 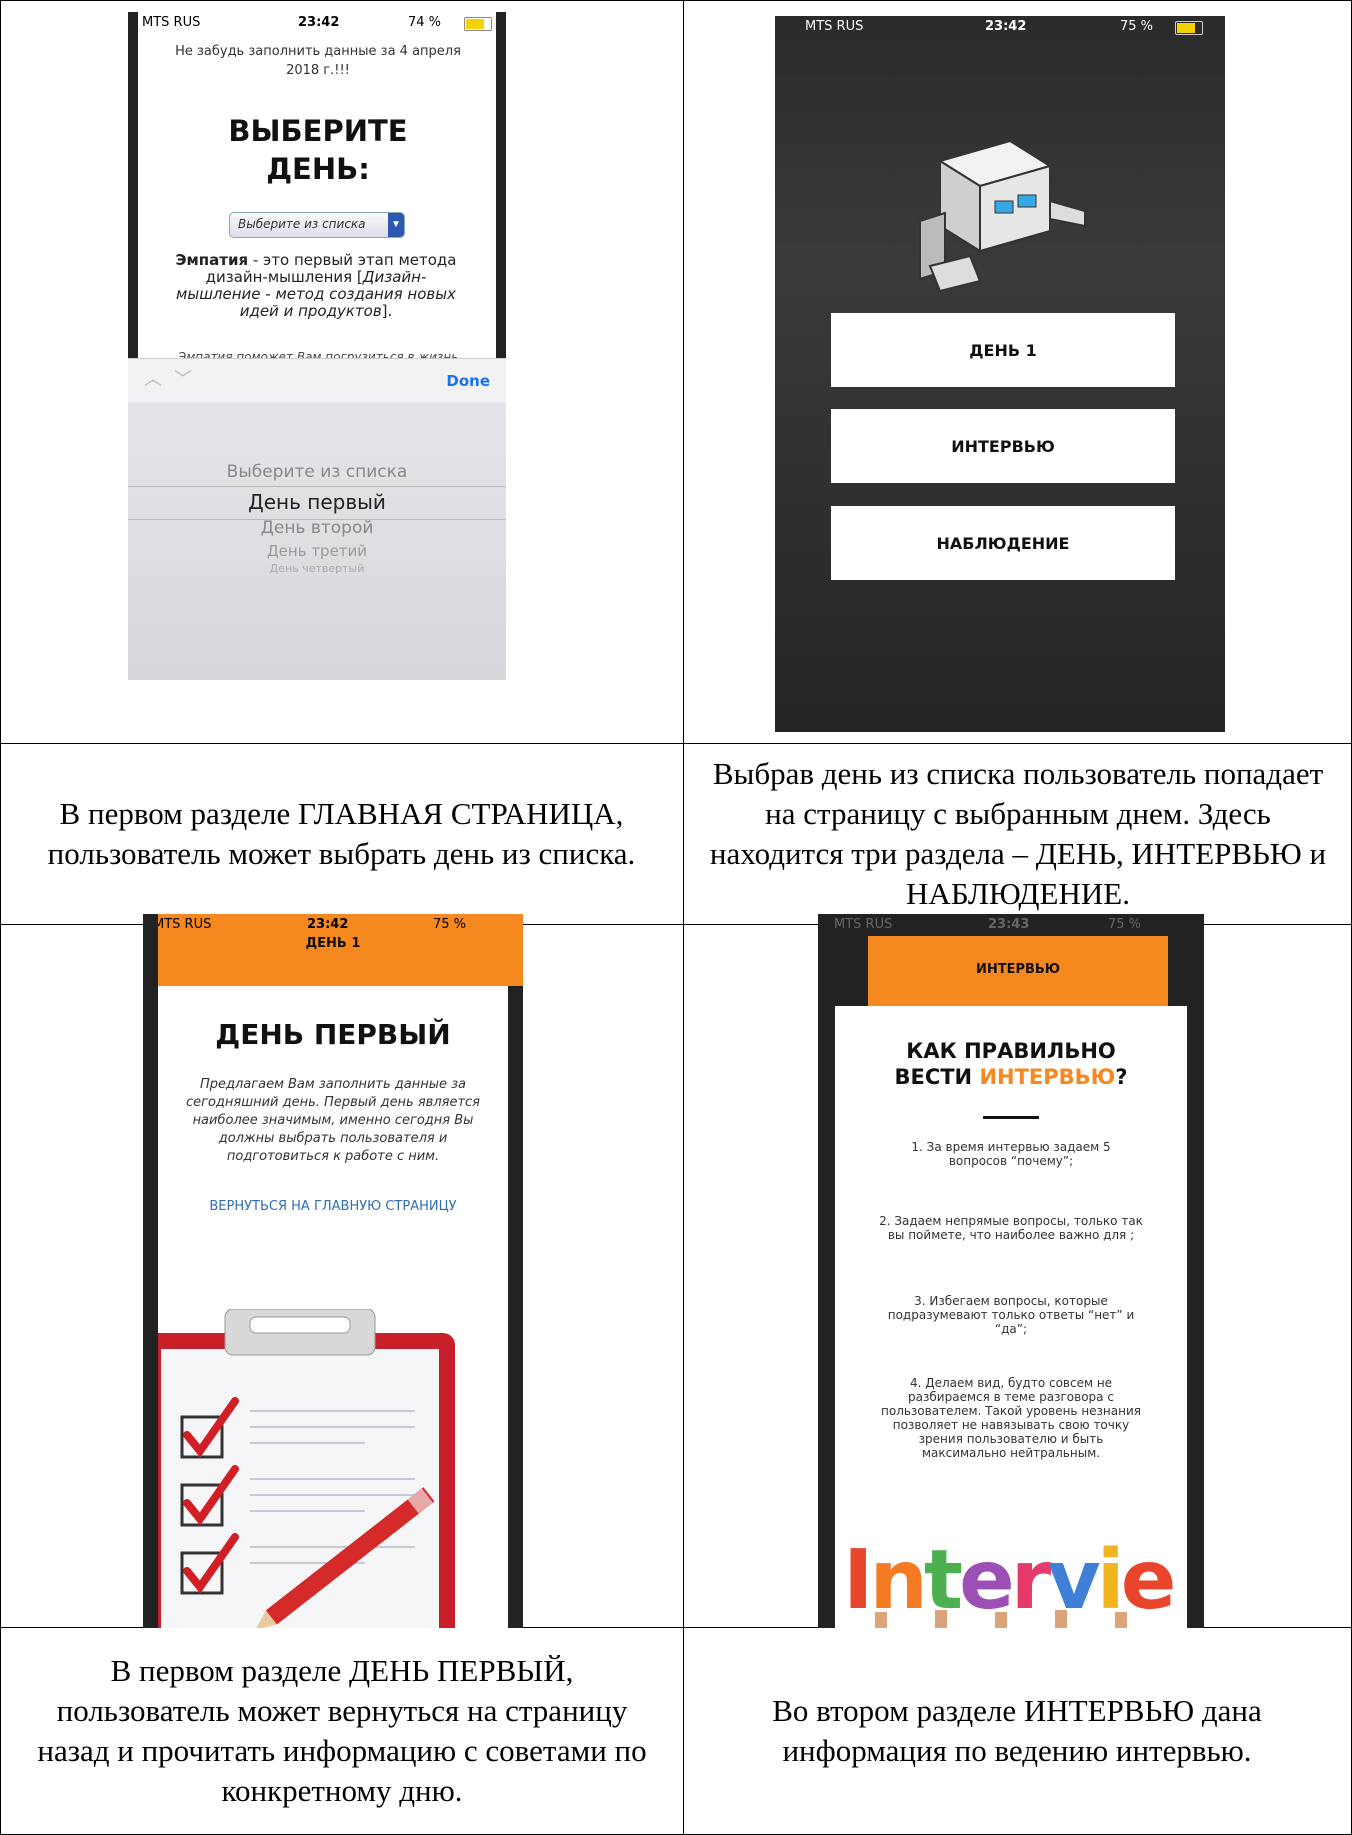 What do you see at coordinates (317, 380) in the screenshot?
I see `picker-toolbar: ︿ ﹀ Done` at bounding box center [317, 380].